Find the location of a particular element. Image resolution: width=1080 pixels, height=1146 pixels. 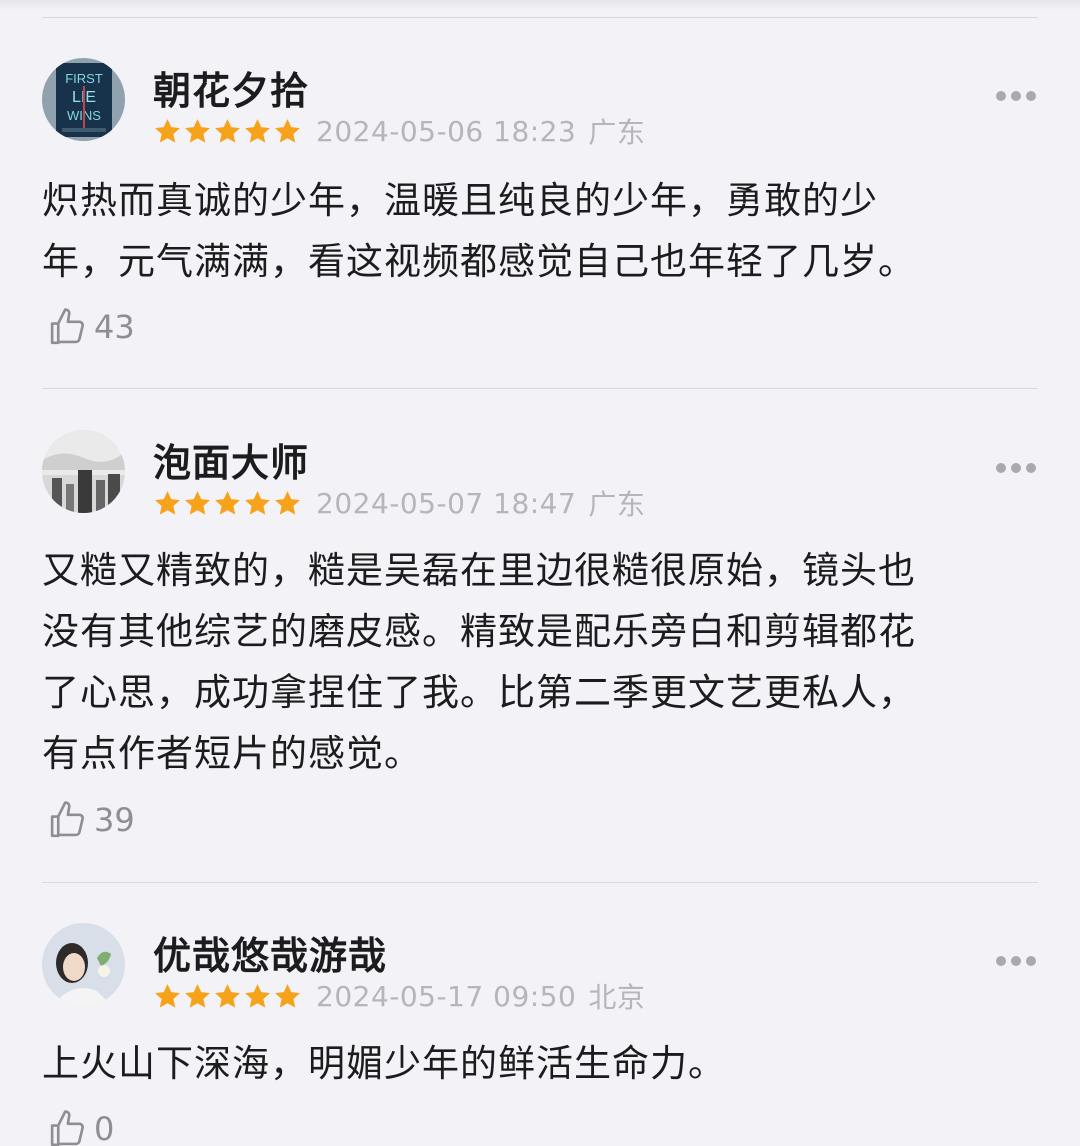

review-meta: 2024-05-07 18:47 广东 is located at coordinates (399, 503).